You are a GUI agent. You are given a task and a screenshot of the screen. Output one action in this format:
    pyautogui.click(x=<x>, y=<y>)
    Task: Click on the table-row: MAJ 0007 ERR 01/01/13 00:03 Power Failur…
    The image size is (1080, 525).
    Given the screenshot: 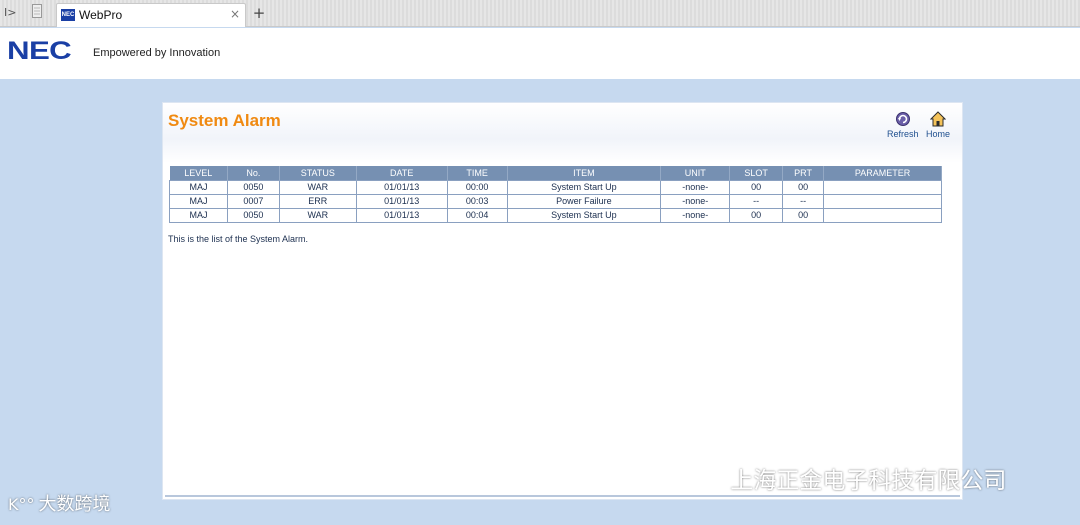 What is the action you would take?
    pyautogui.click(x=555, y=201)
    